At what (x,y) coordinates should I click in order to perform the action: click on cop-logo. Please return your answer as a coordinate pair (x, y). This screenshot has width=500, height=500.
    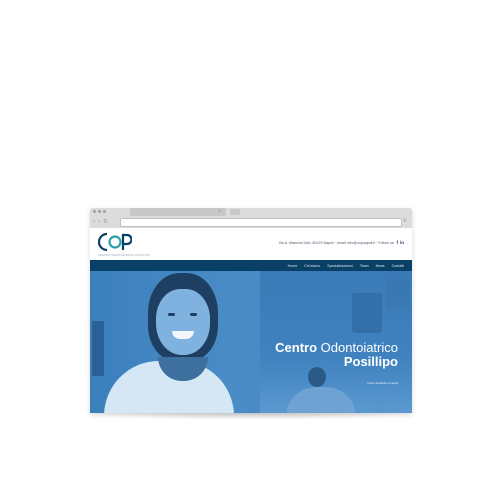
    Looking at the image, I should click on (115, 242).